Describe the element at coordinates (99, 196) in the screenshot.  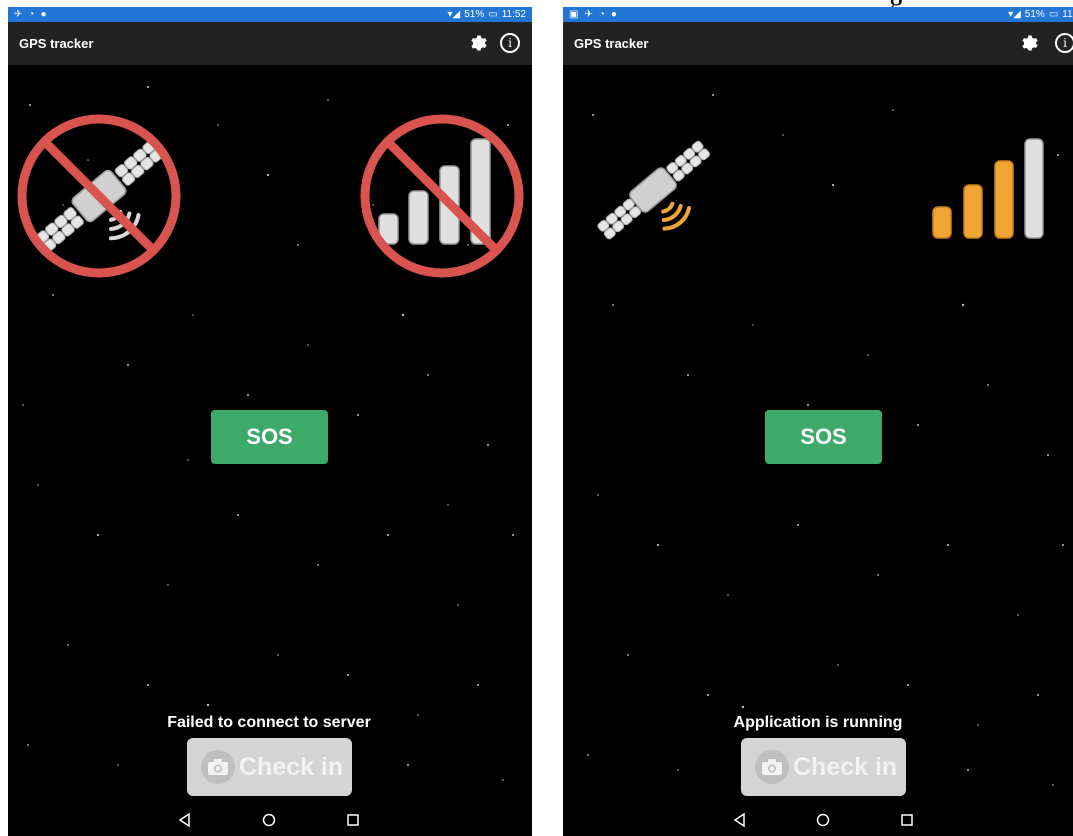
I see `gps-disabled-icon` at that location.